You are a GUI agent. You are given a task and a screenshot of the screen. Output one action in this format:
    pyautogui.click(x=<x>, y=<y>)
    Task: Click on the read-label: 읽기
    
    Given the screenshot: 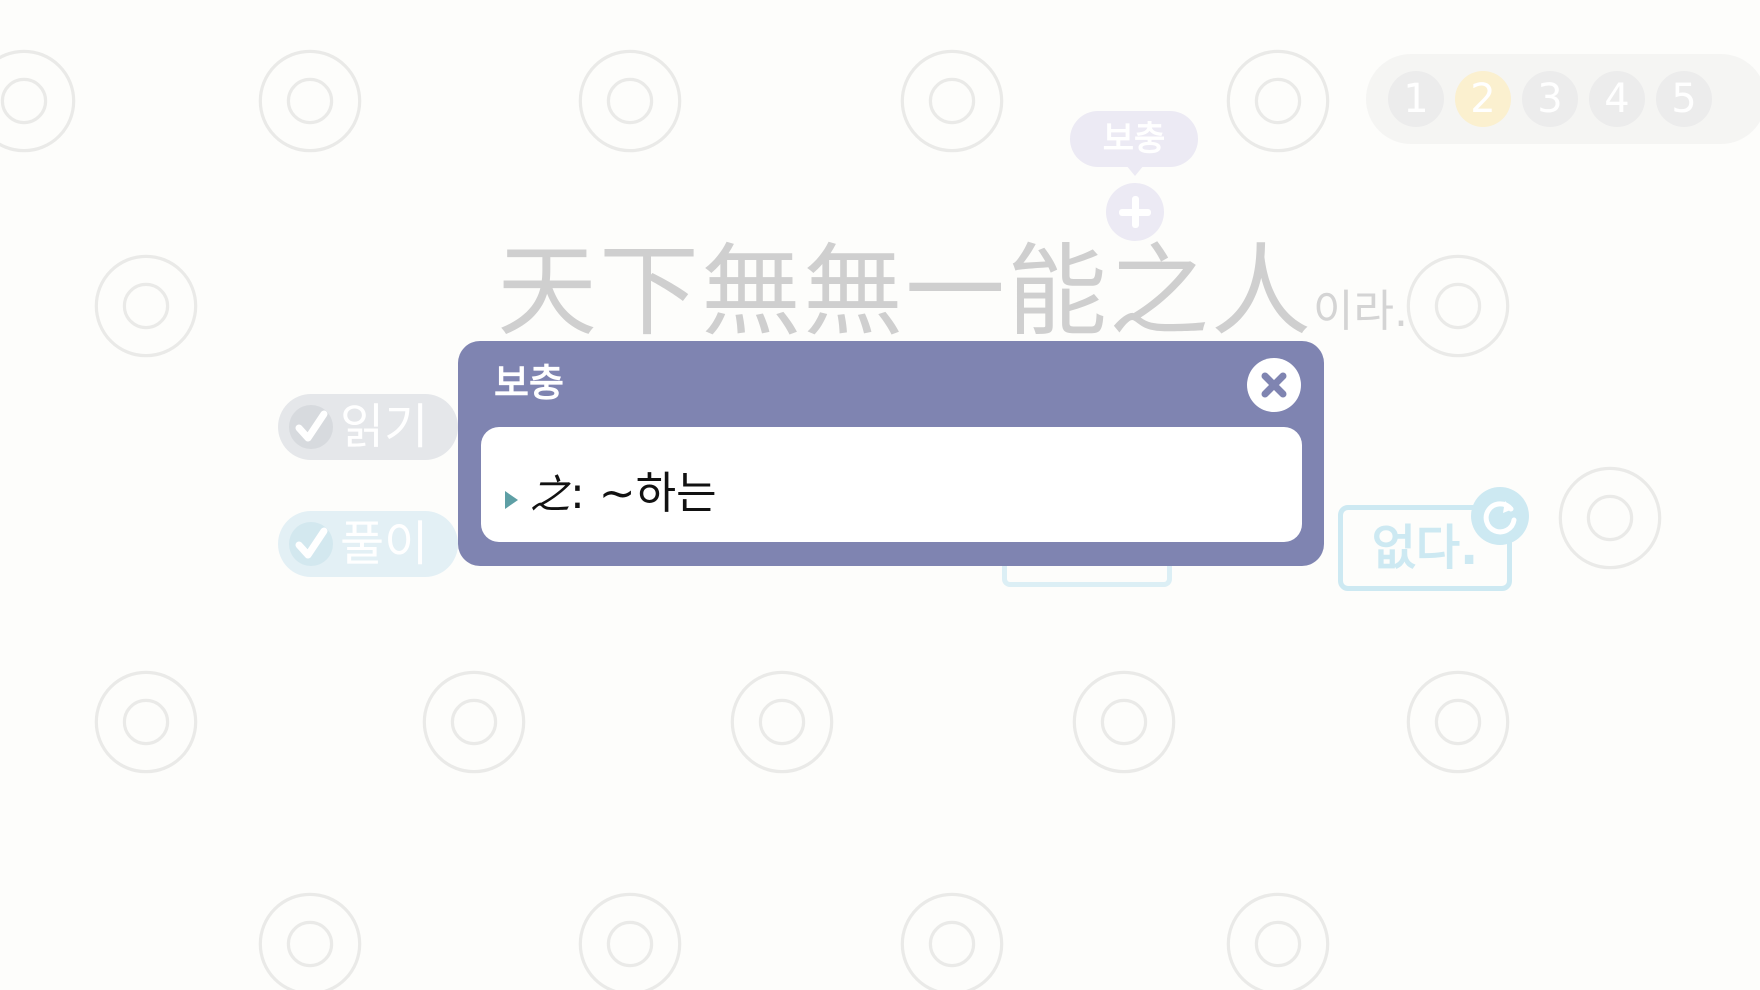 What is the action you would take?
    pyautogui.click(x=384, y=427)
    